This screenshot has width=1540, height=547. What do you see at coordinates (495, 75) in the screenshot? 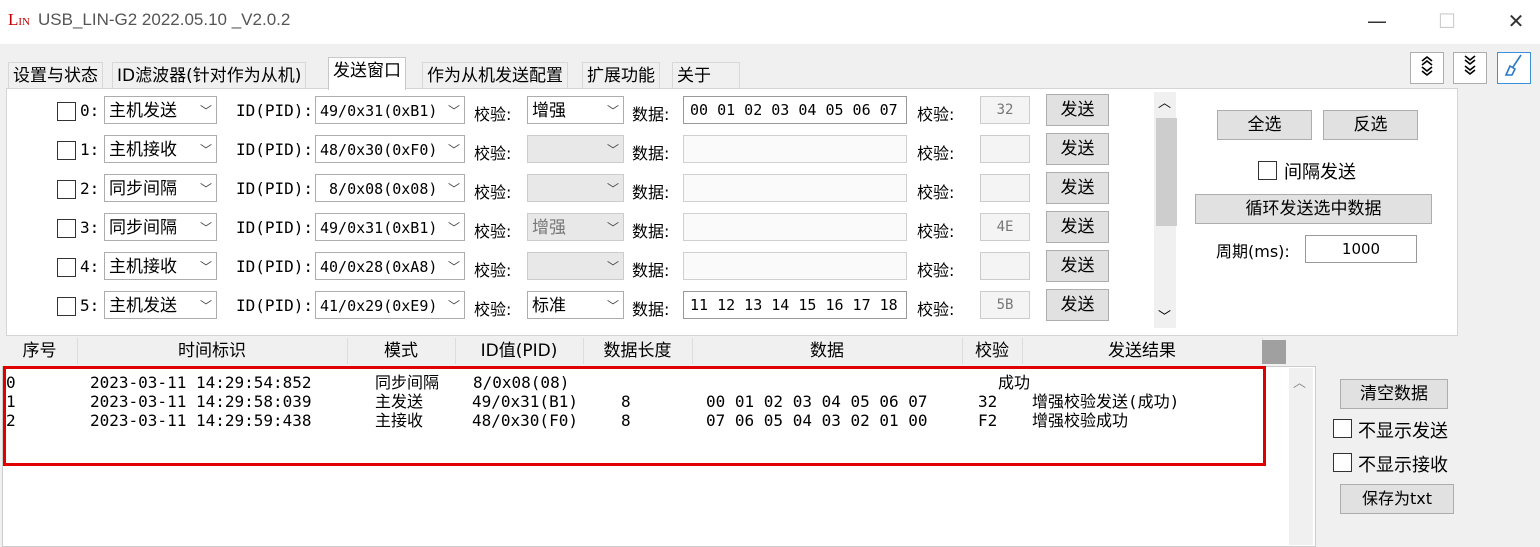
I see `tab-slave-config: 作为从机发送配置` at bounding box center [495, 75].